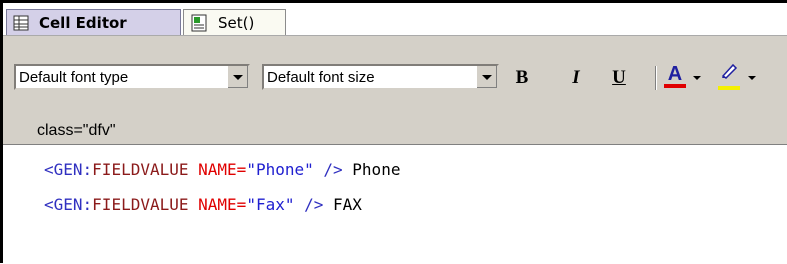  What do you see at coordinates (222, 169) in the screenshot?
I see `code-line: <GEN:FIELDVALUE NAME="Phone" /> Phone` at bounding box center [222, 169].